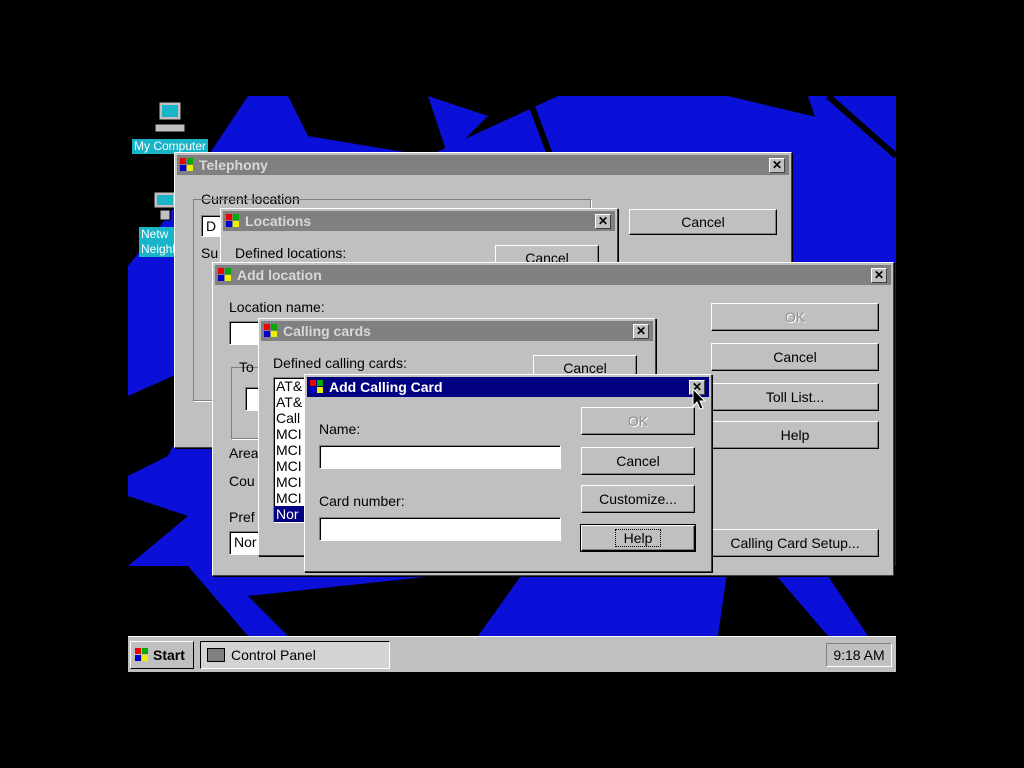 Image resolution: width=1024 pixels, height=768 pixels. I want to click on defined-cards-label: Defined calling cards:, so click(340, 363).